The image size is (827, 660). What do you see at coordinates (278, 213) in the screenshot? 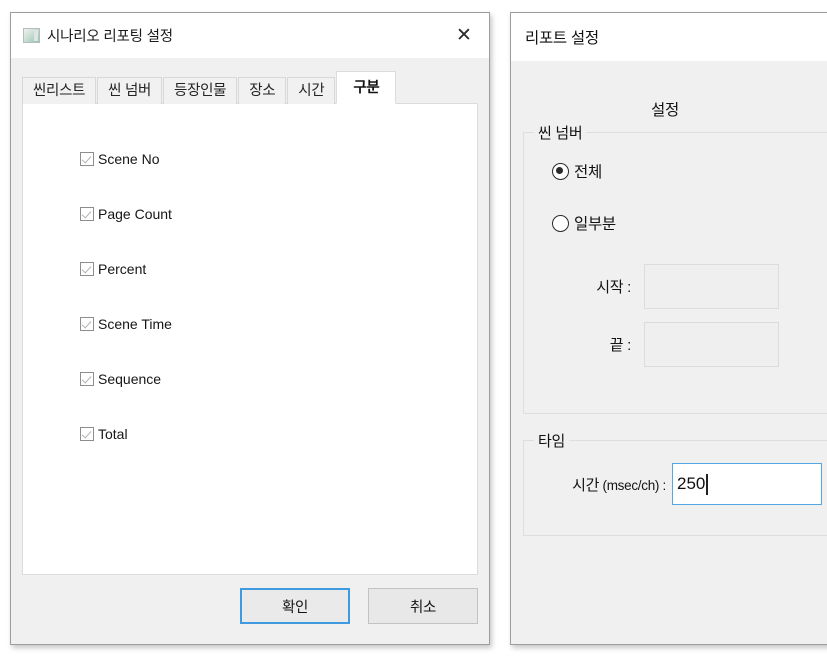
I see `checkbox-row-page-count: Page Count` at bounding box center [278, 213].